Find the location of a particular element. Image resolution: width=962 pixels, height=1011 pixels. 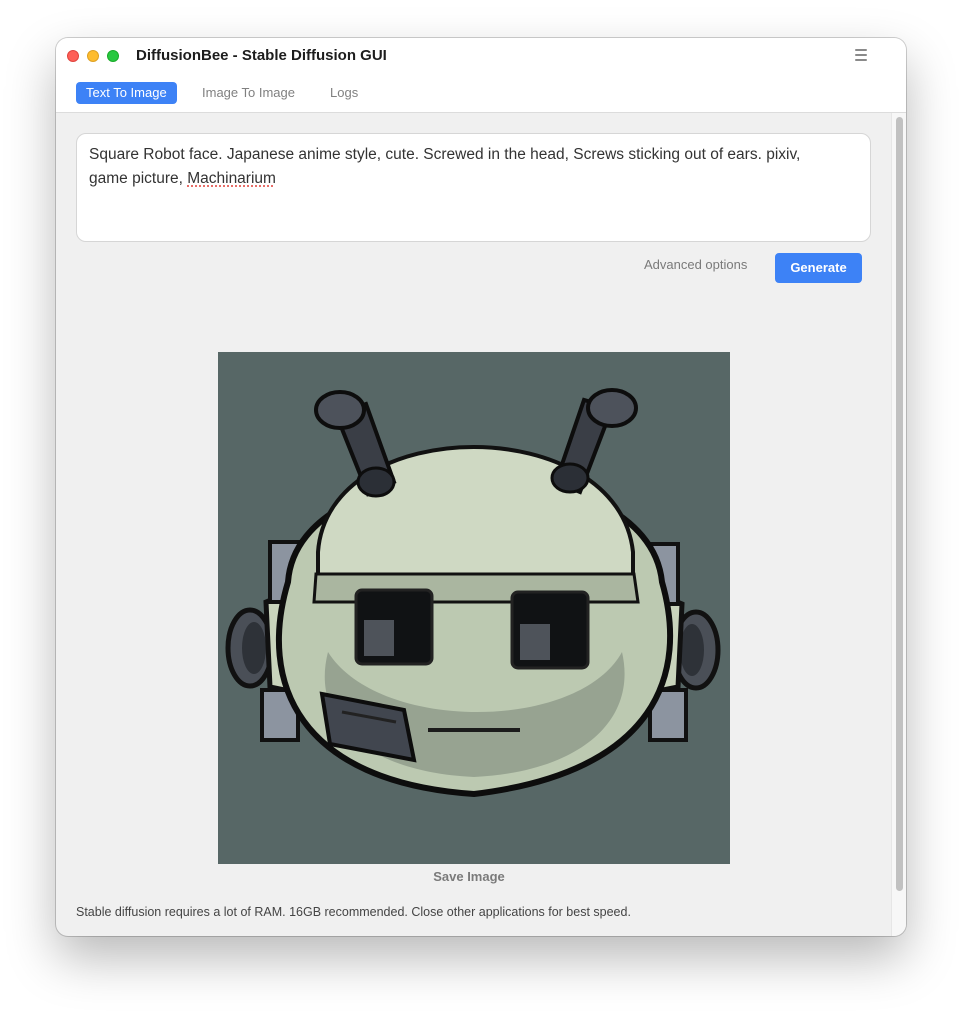

window-title: DiffusionBee - Stable Diffusion GUI is located at coordinates (261, 55).